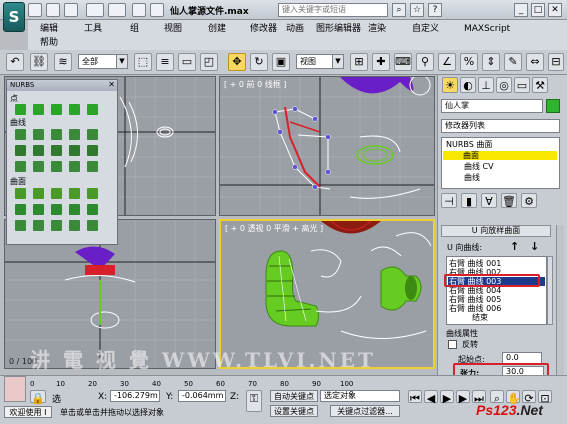  Describe the element at coordinates (15, 389) in the screenshot. I see `maxscript-listener` at that location.